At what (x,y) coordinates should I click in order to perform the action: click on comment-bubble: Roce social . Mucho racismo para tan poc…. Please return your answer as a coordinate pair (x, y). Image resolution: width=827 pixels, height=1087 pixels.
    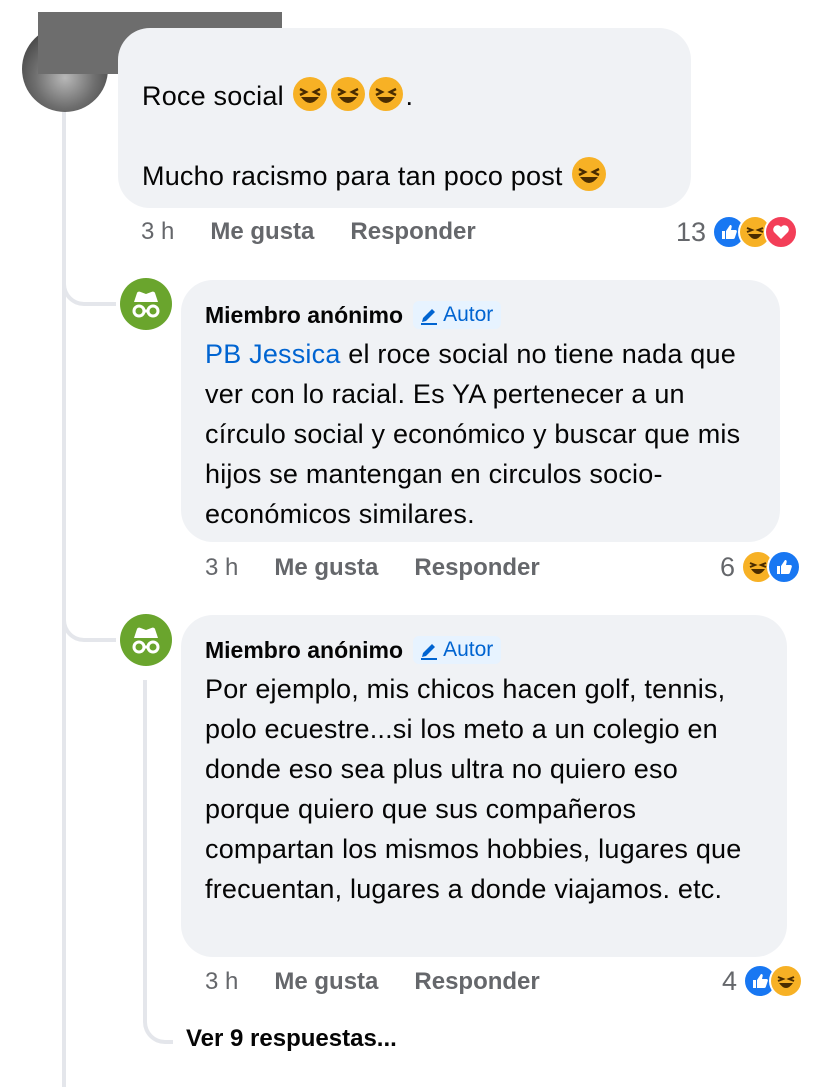
    Looking at the image, I should click on (404, 118).